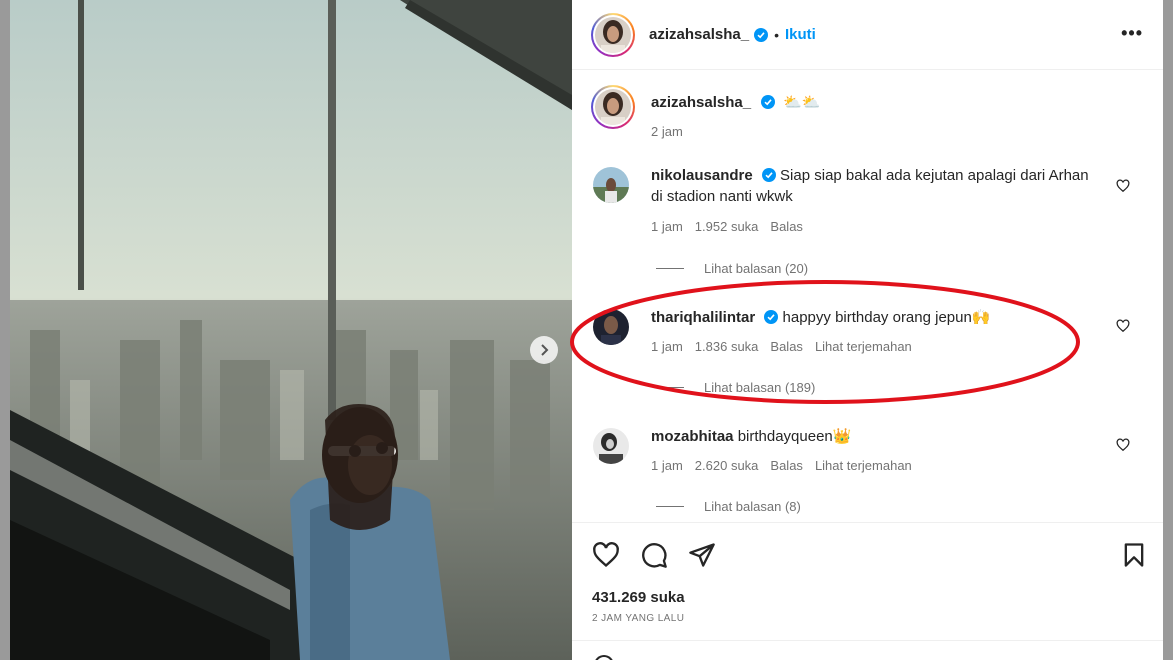 The image size is (1173, 660). I want to click on emoji-icon, so click(604, 657).